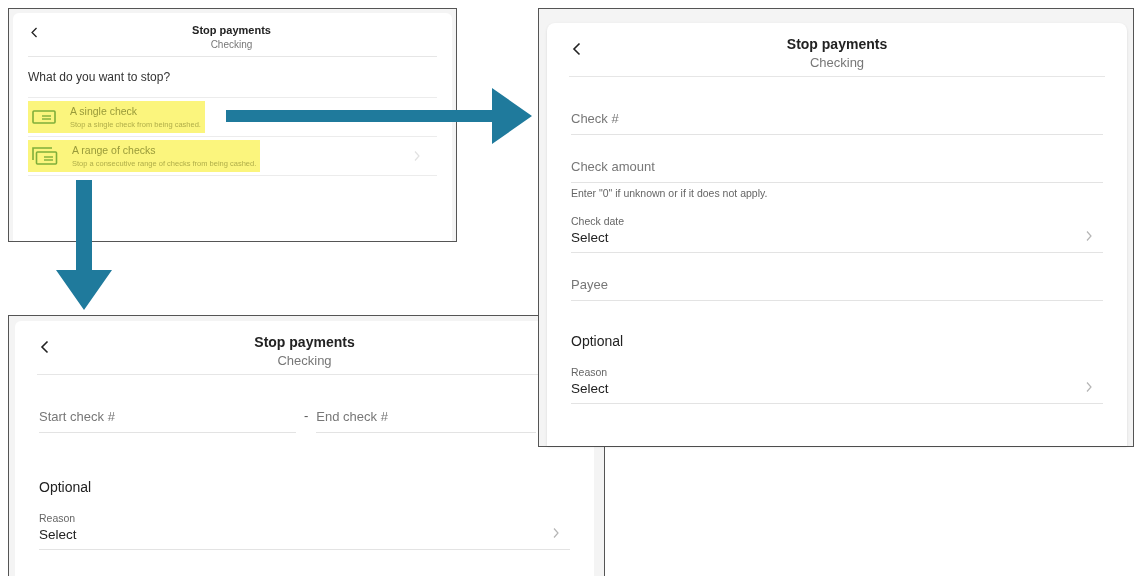 The image size is (1134, 576). Describe the element at coordinates (44, 117) in the screenshot. I see `check-icon` at that location.